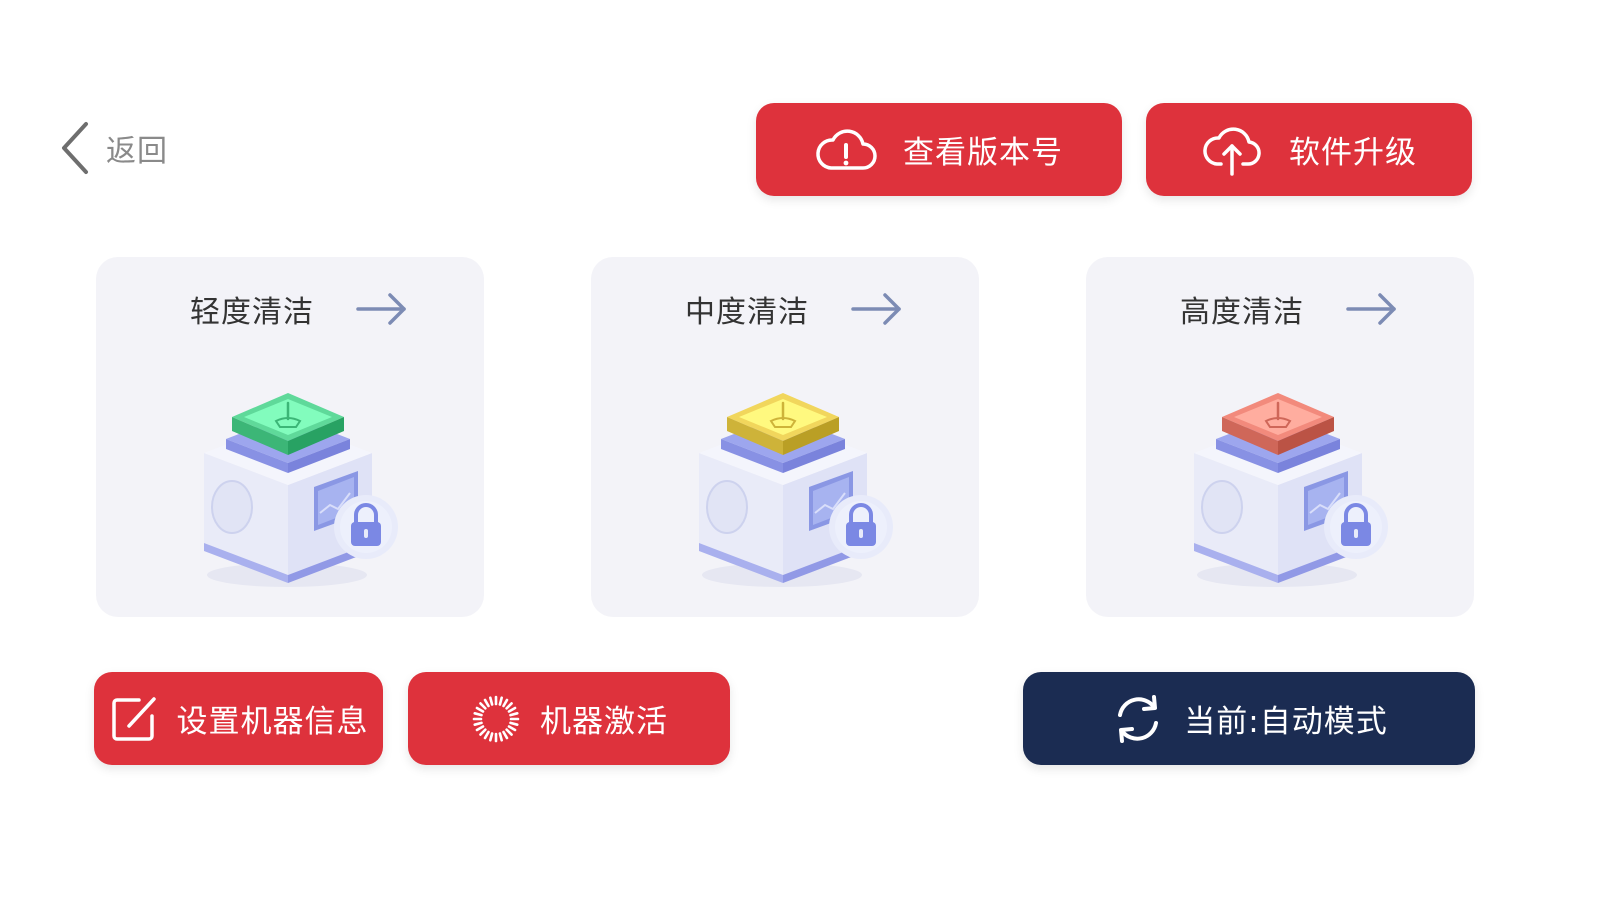  Describe the element at coordinates (1353, 153) in the screenshot. I see `software-upgrade-label: 软件升级` at that location.